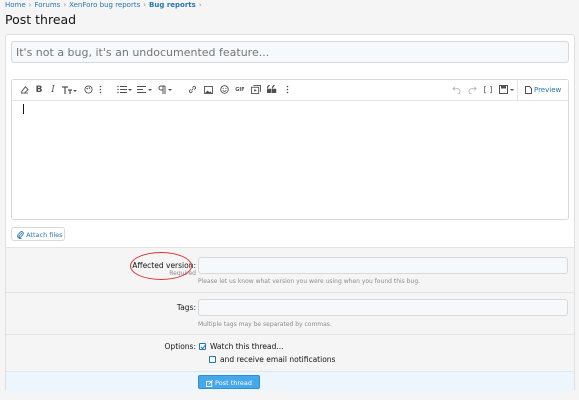  What do you see at coordinates (456, 90) in the screenshot?
I see `undo-icon` at bounding box center [456, 90].